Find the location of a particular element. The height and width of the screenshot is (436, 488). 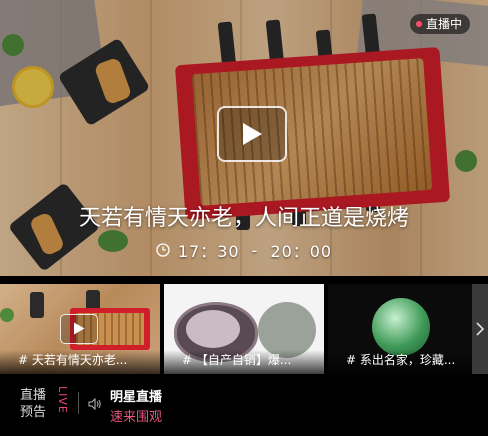

jade-disc is located at coordinates (401, 327).